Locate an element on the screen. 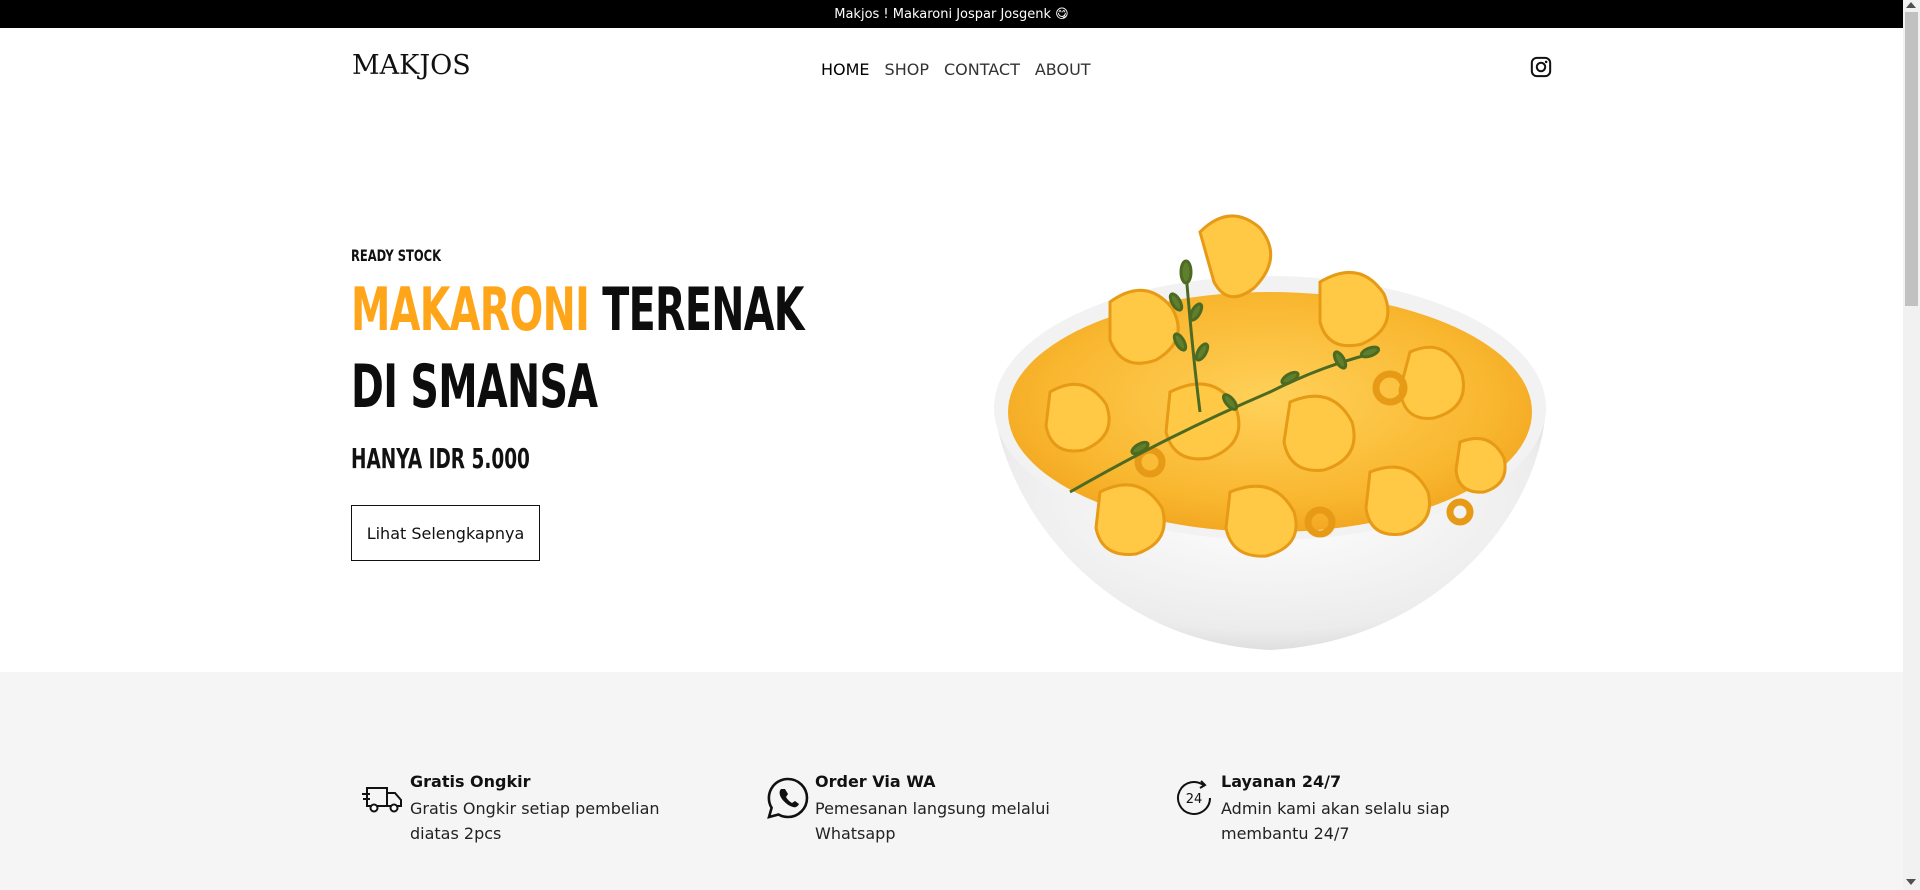 This screenshot has width=1920, height=890. announcement-bar: Makjos ! Makaroni Jospar Josgenk 😋 is located at coordinates (951, 14).